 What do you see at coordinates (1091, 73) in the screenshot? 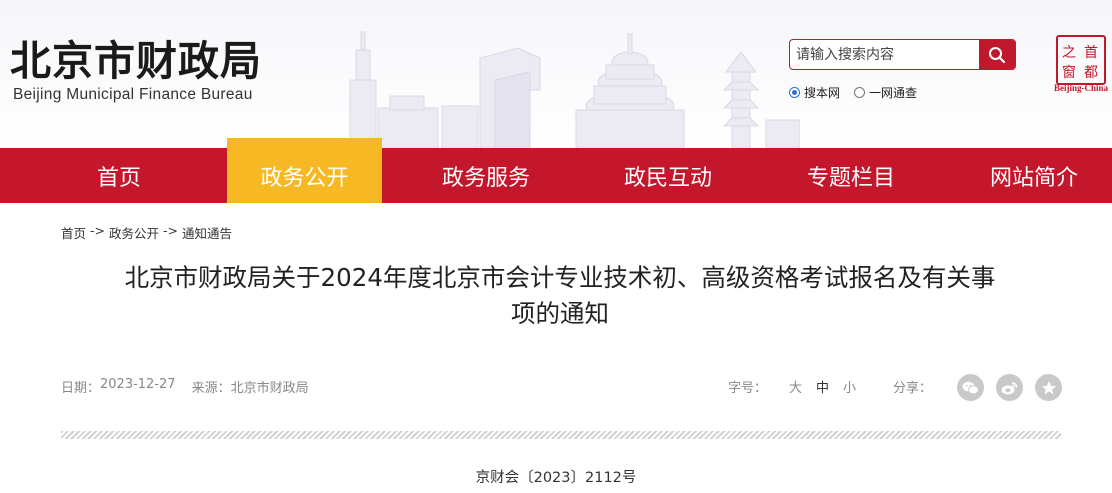
I see `seal-char-2: 都` at bounding box center [1091, 73].